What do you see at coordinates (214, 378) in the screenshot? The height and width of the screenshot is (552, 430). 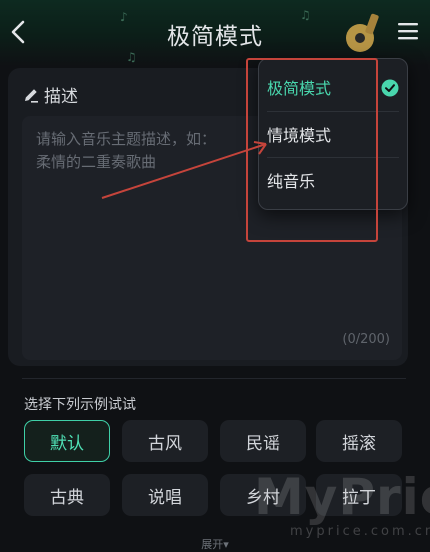 I see `divider` at bounding box center [214, 378].